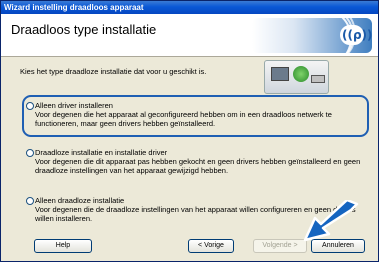  I want to click on radio-wireless-and-driver, so click(30, 153).